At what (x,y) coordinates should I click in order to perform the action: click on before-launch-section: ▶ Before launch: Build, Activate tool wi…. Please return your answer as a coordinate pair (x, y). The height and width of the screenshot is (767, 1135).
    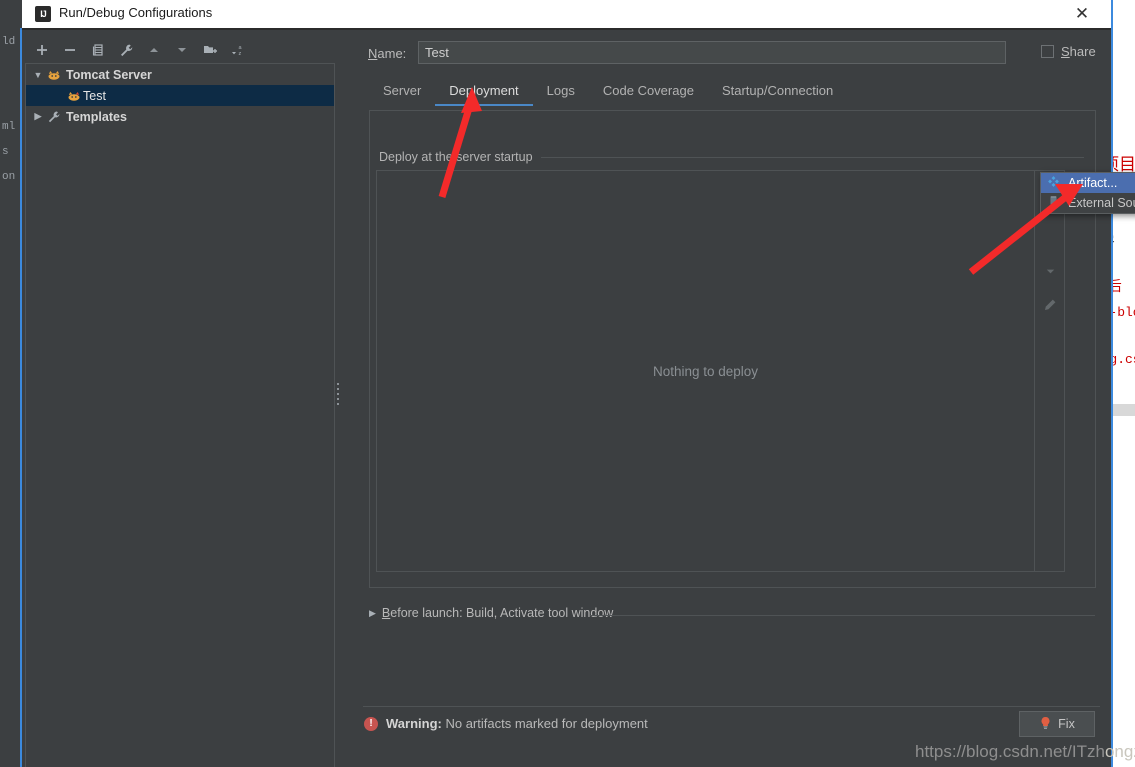
    Looking at the image, I should click on (491, 613).